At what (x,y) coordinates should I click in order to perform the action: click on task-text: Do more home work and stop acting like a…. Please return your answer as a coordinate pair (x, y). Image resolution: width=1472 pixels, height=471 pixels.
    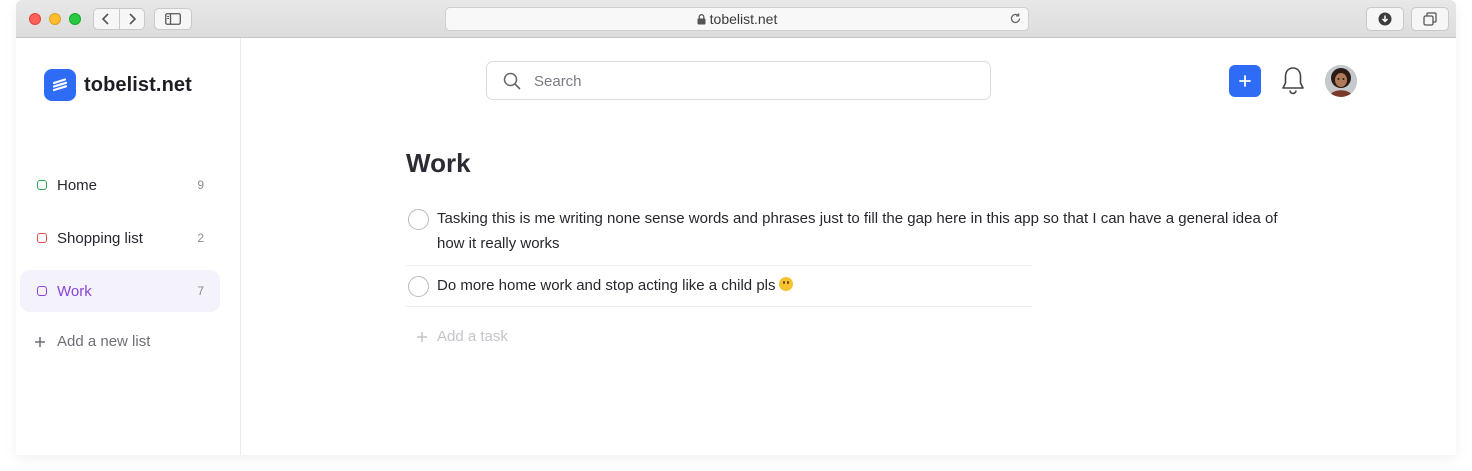
    Looking at the image, I should click on (606, 285).